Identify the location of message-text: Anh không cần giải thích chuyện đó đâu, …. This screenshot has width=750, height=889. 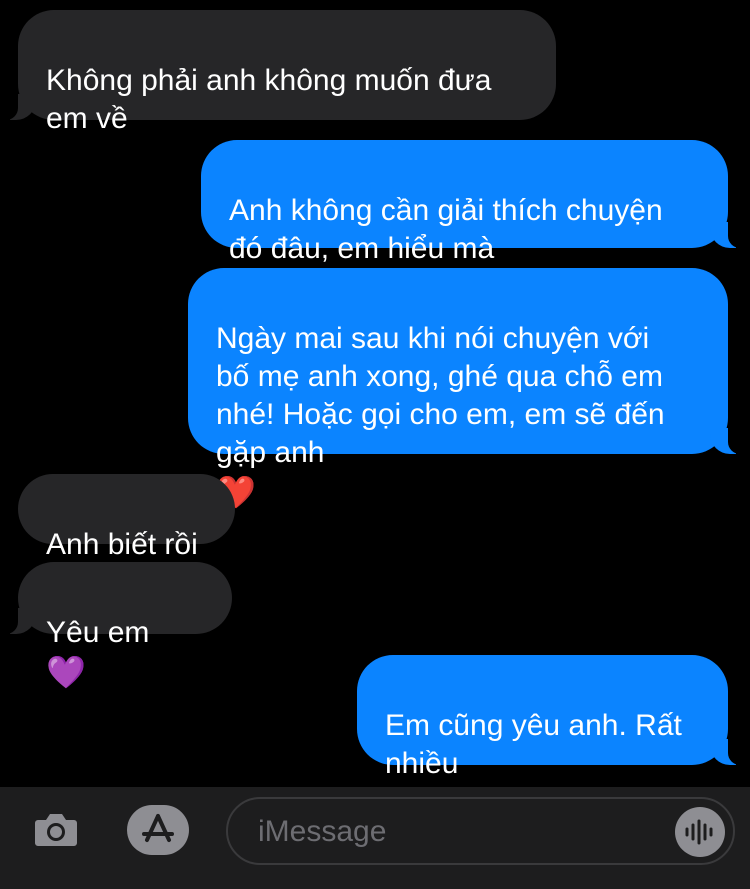
(446, 229).